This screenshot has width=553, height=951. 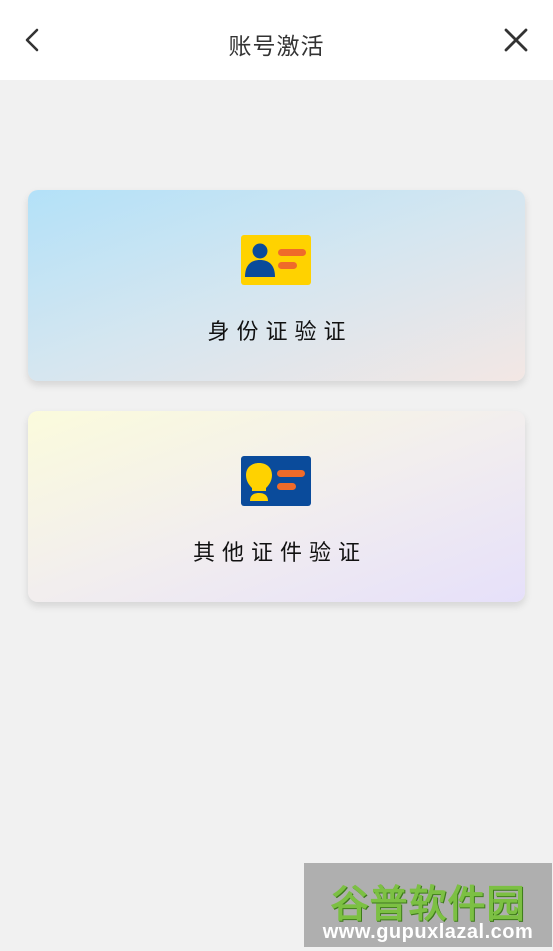 I want to click on watermark-url: www.gupuxlazal.com, so click(x=428, y=932).